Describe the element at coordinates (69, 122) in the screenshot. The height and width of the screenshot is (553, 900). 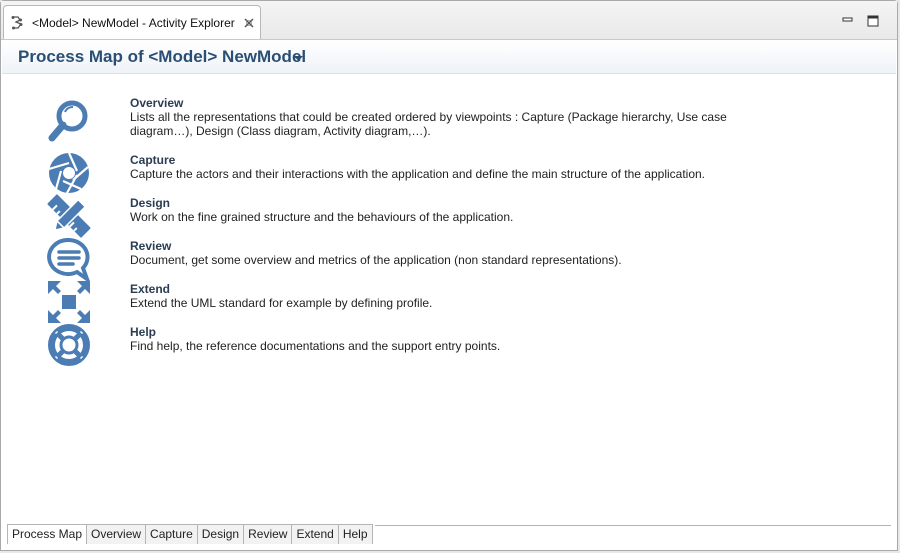
I see `magnifier-icon` at that location.